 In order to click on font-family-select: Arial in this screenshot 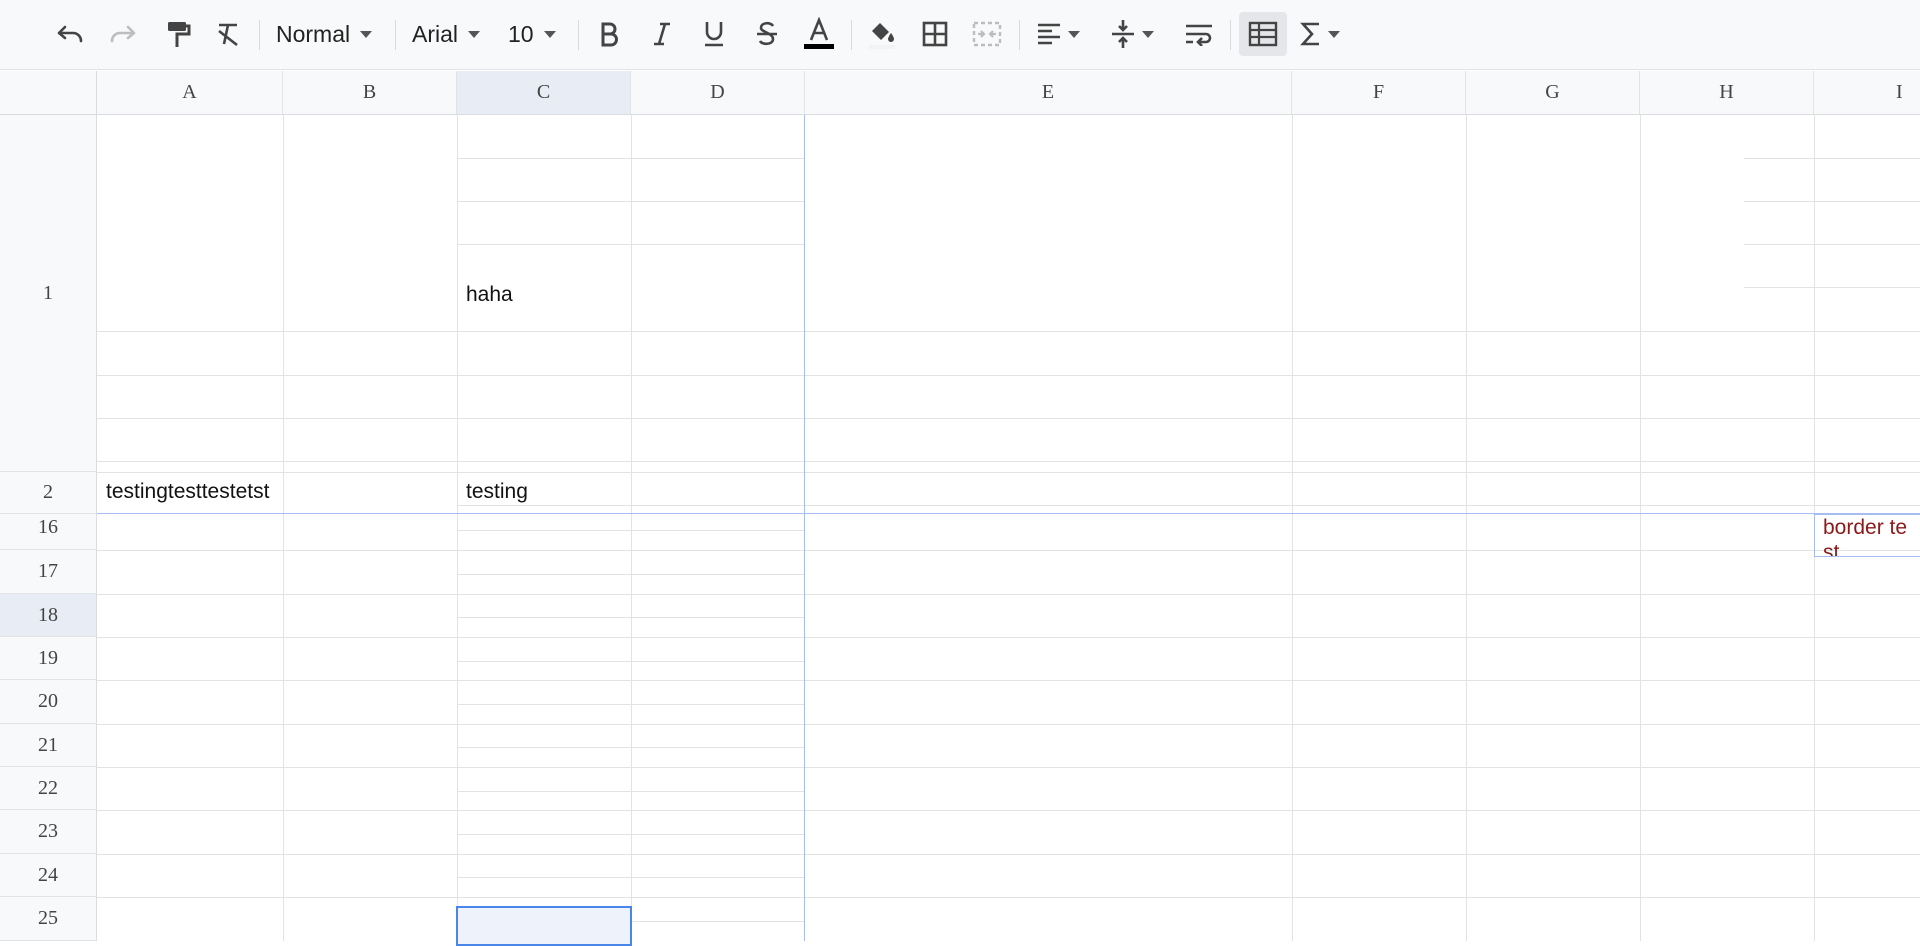, I will do `click(450, 34)`.